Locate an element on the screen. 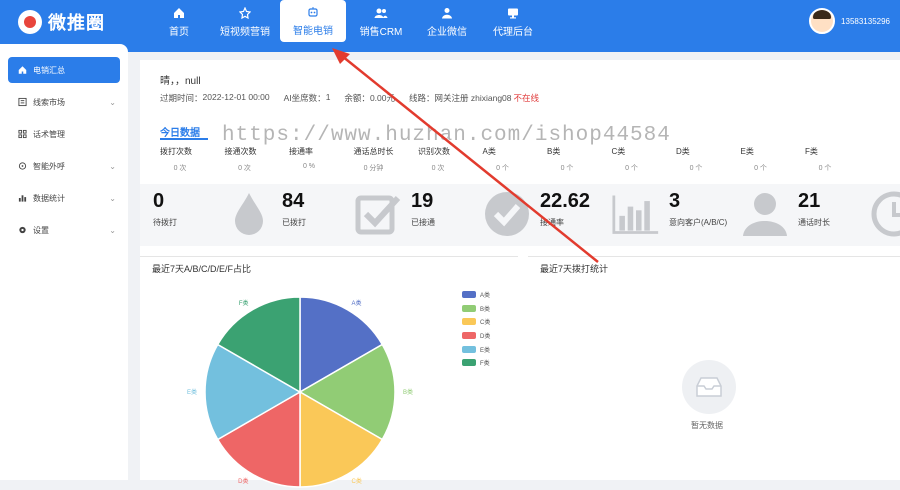  empty-state: 暂无数据 is located at coordinates (709, 395).